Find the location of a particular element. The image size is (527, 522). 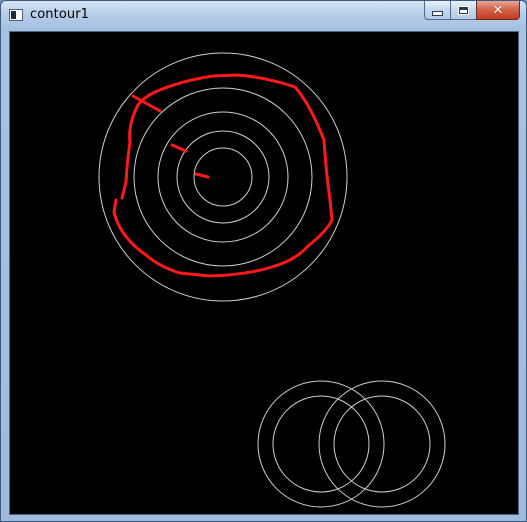

left-ring-inner is located at coordinates (321, 444).